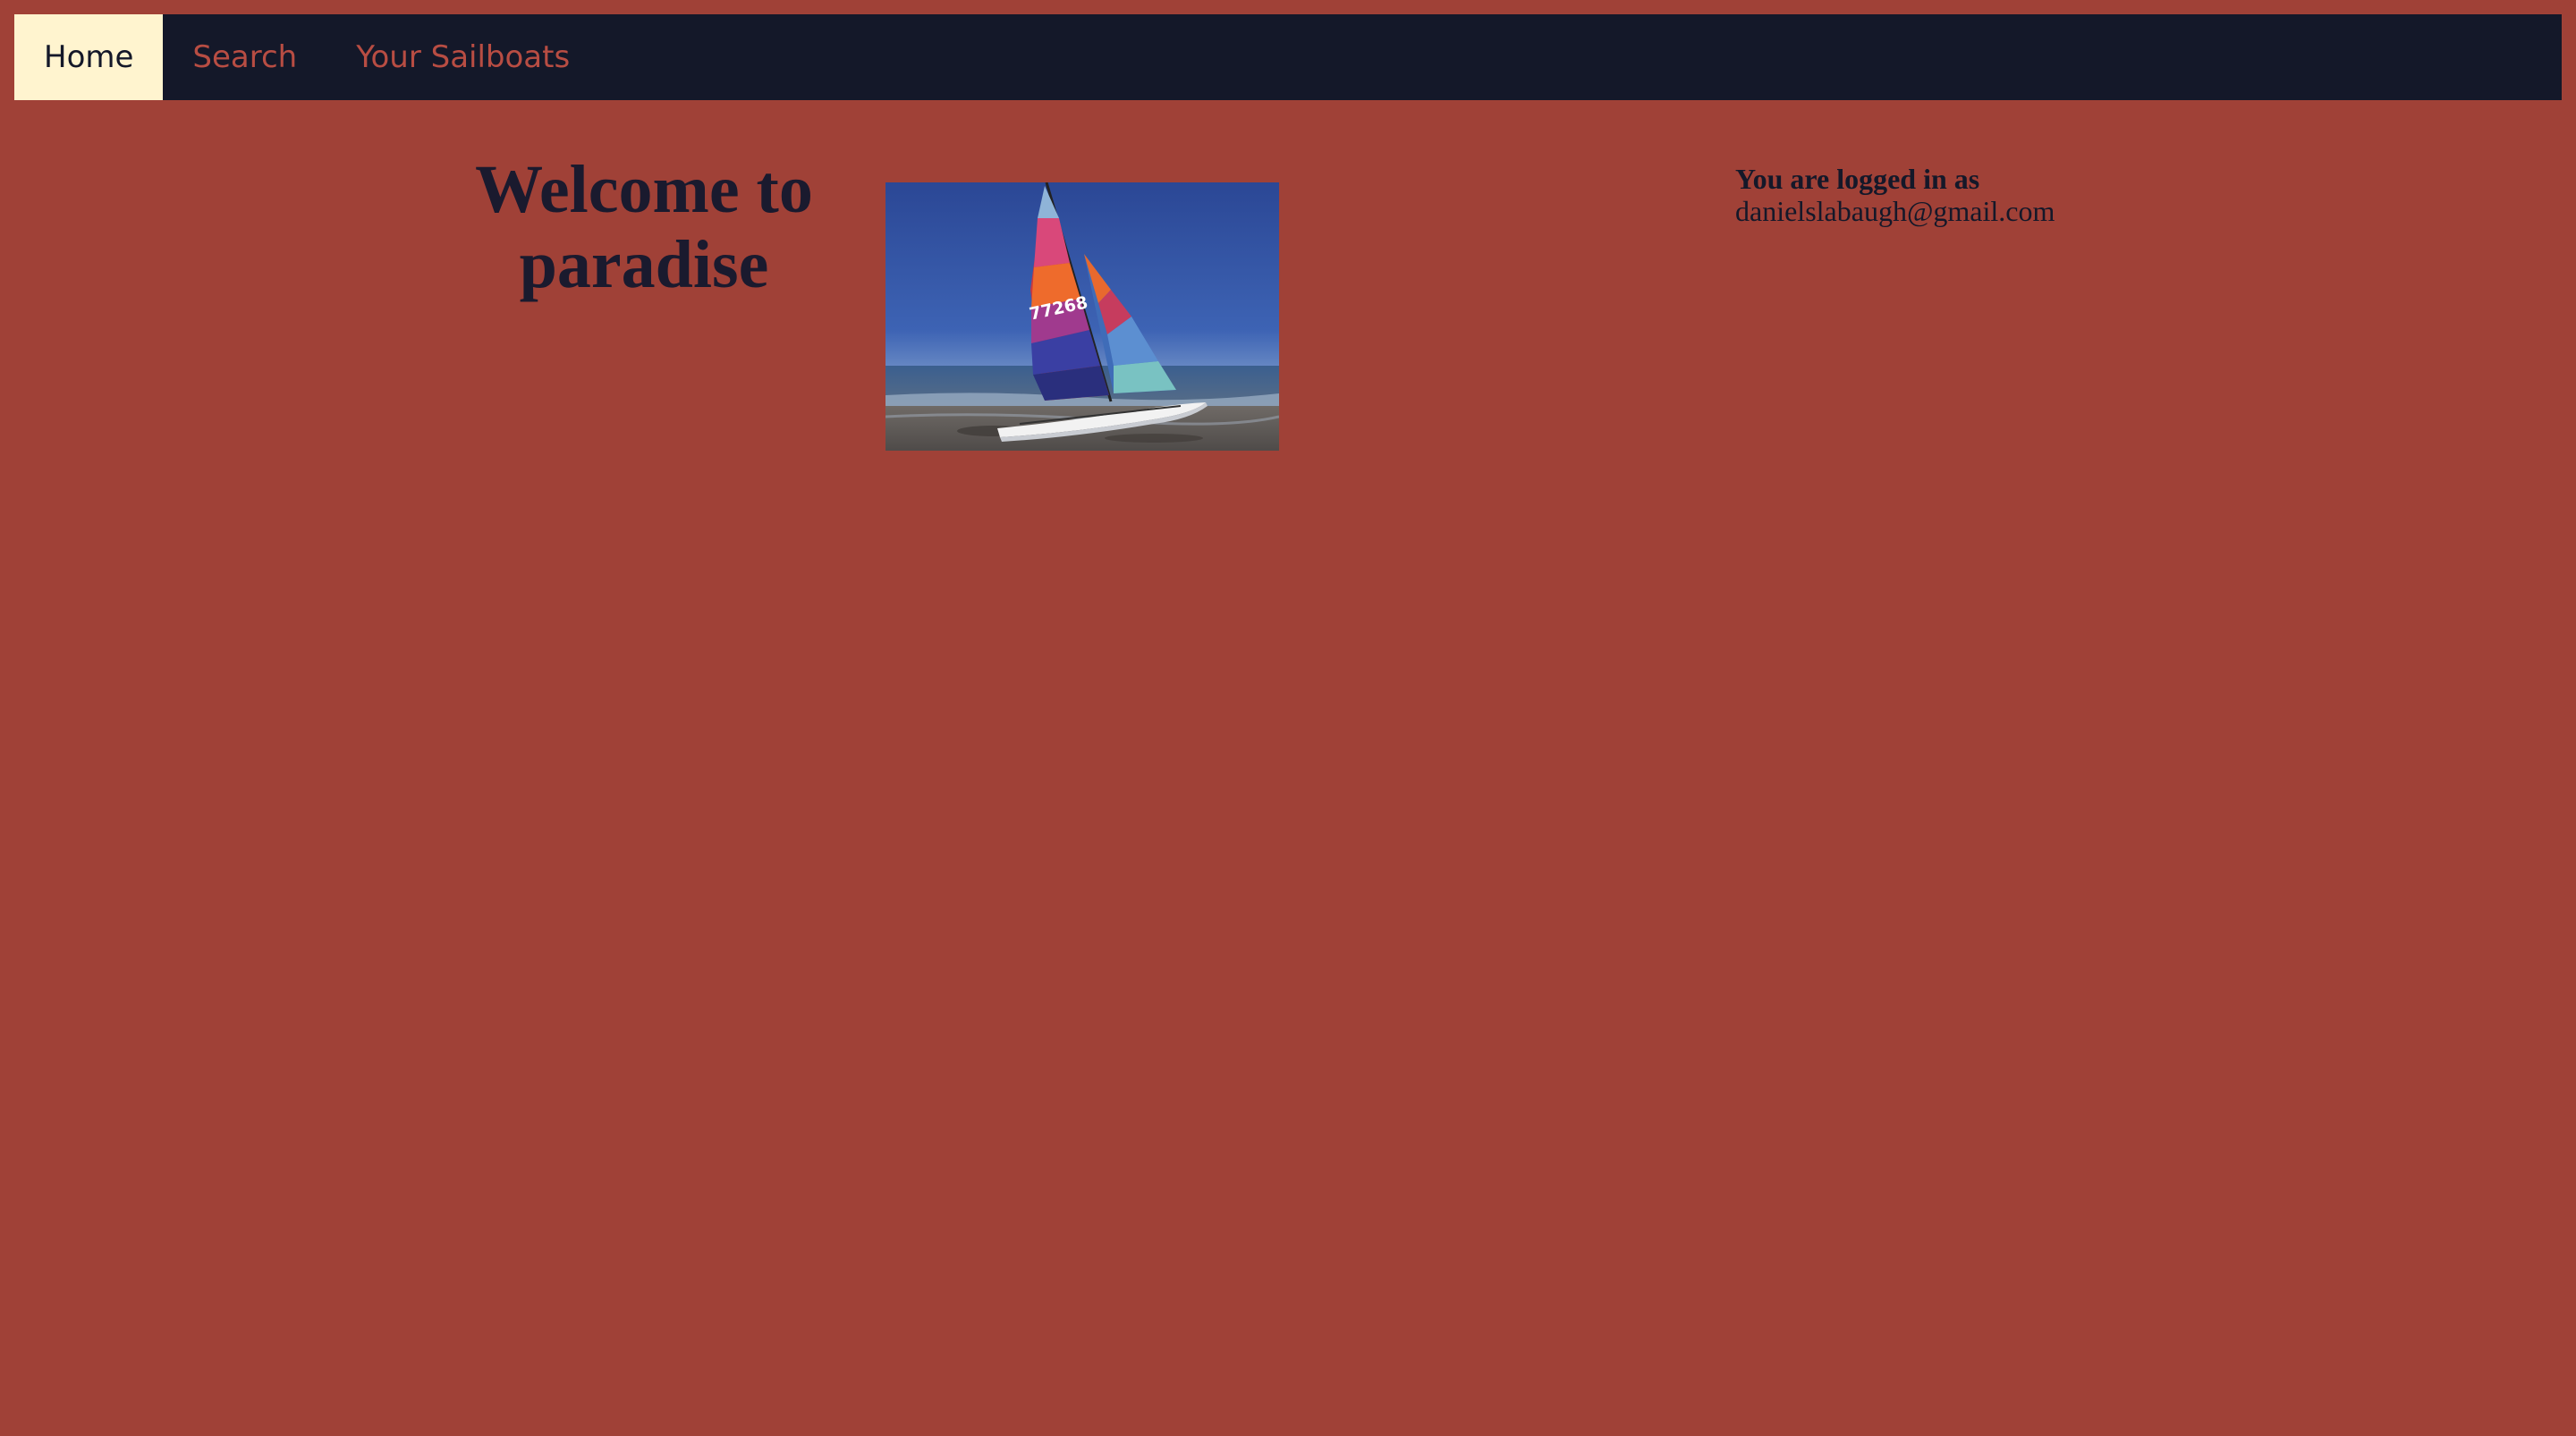 The height and width of the screenshot is (1436, 2576). What do you see at coordinates (1895, 211) in the screenshot?
I see `user-email: danielslabaugh@gmail.com` at bounding box center [1895, 211].